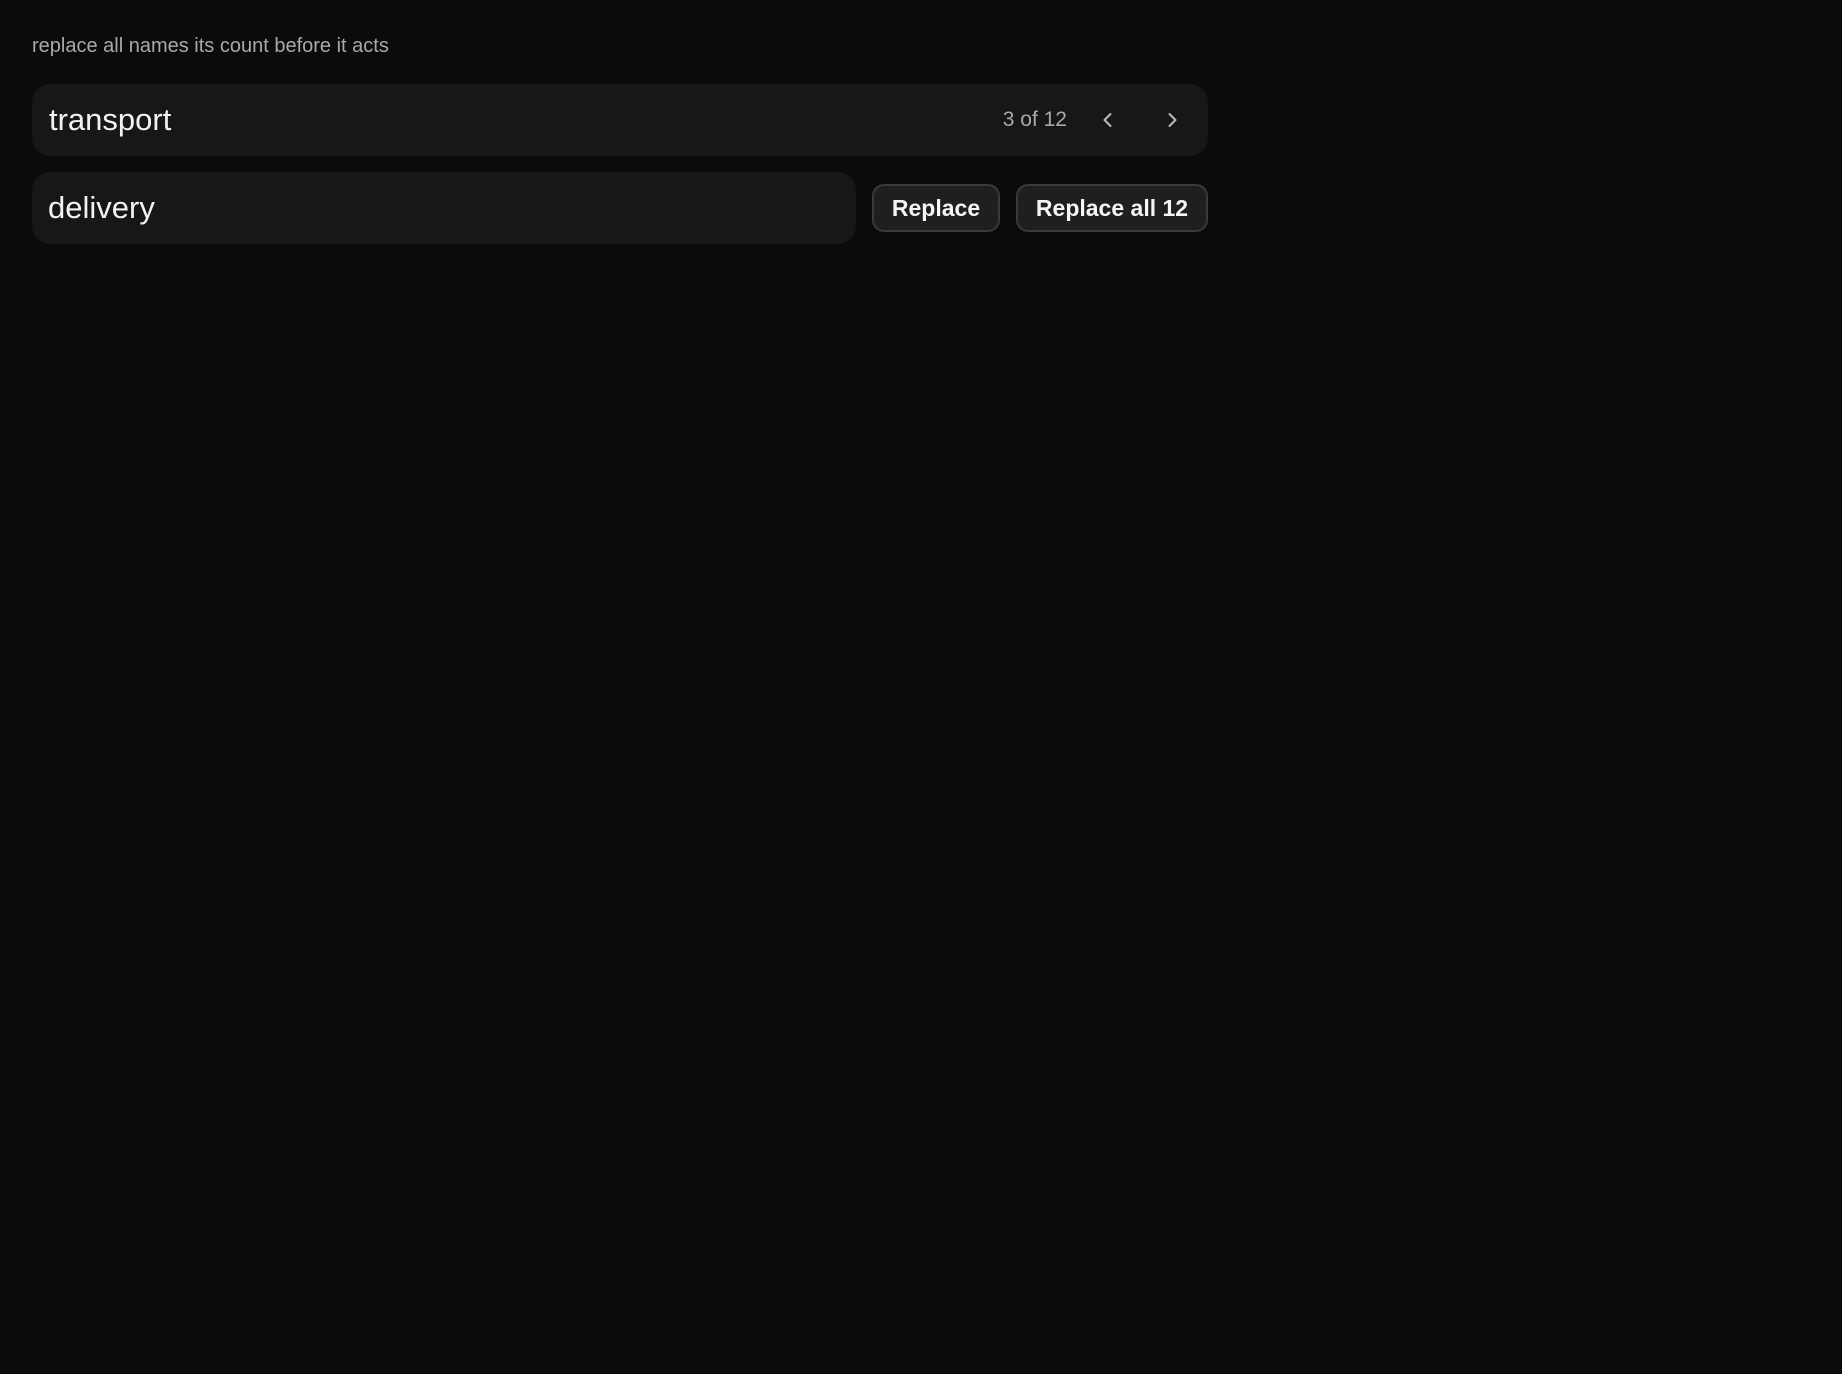 Image resolution: width=1842 pixels, height=1374 pixels. Describe the element at coordinates (1112, 208) in the screenshot. I see `replace-all-button: Replace all 12` at that location.